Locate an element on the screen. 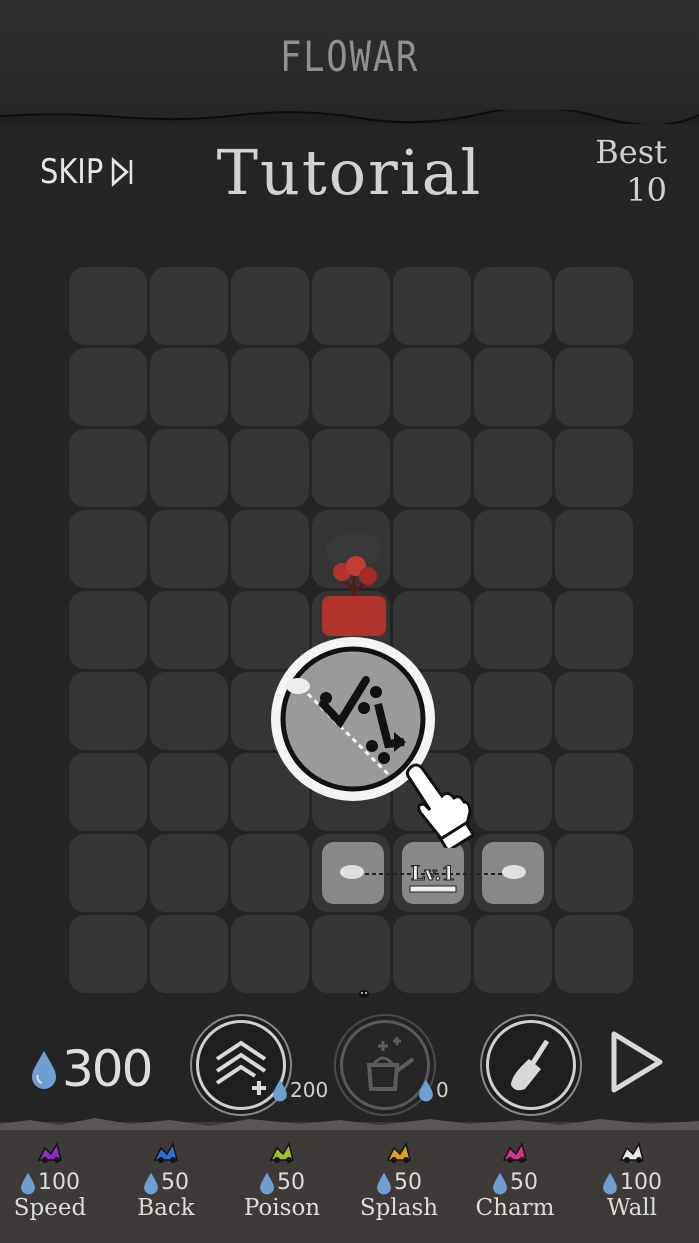 Image resolution: width=699 pixels, height=1243 pixels. page-title: Tutorial is located at coordinates (349, 172).